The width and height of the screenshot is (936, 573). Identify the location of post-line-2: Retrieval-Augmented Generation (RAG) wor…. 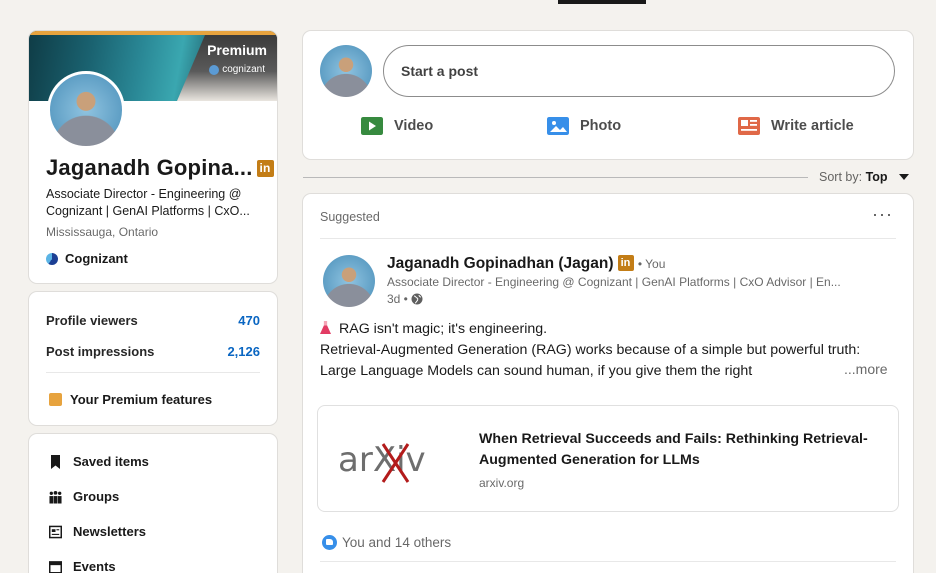
(590, 360).